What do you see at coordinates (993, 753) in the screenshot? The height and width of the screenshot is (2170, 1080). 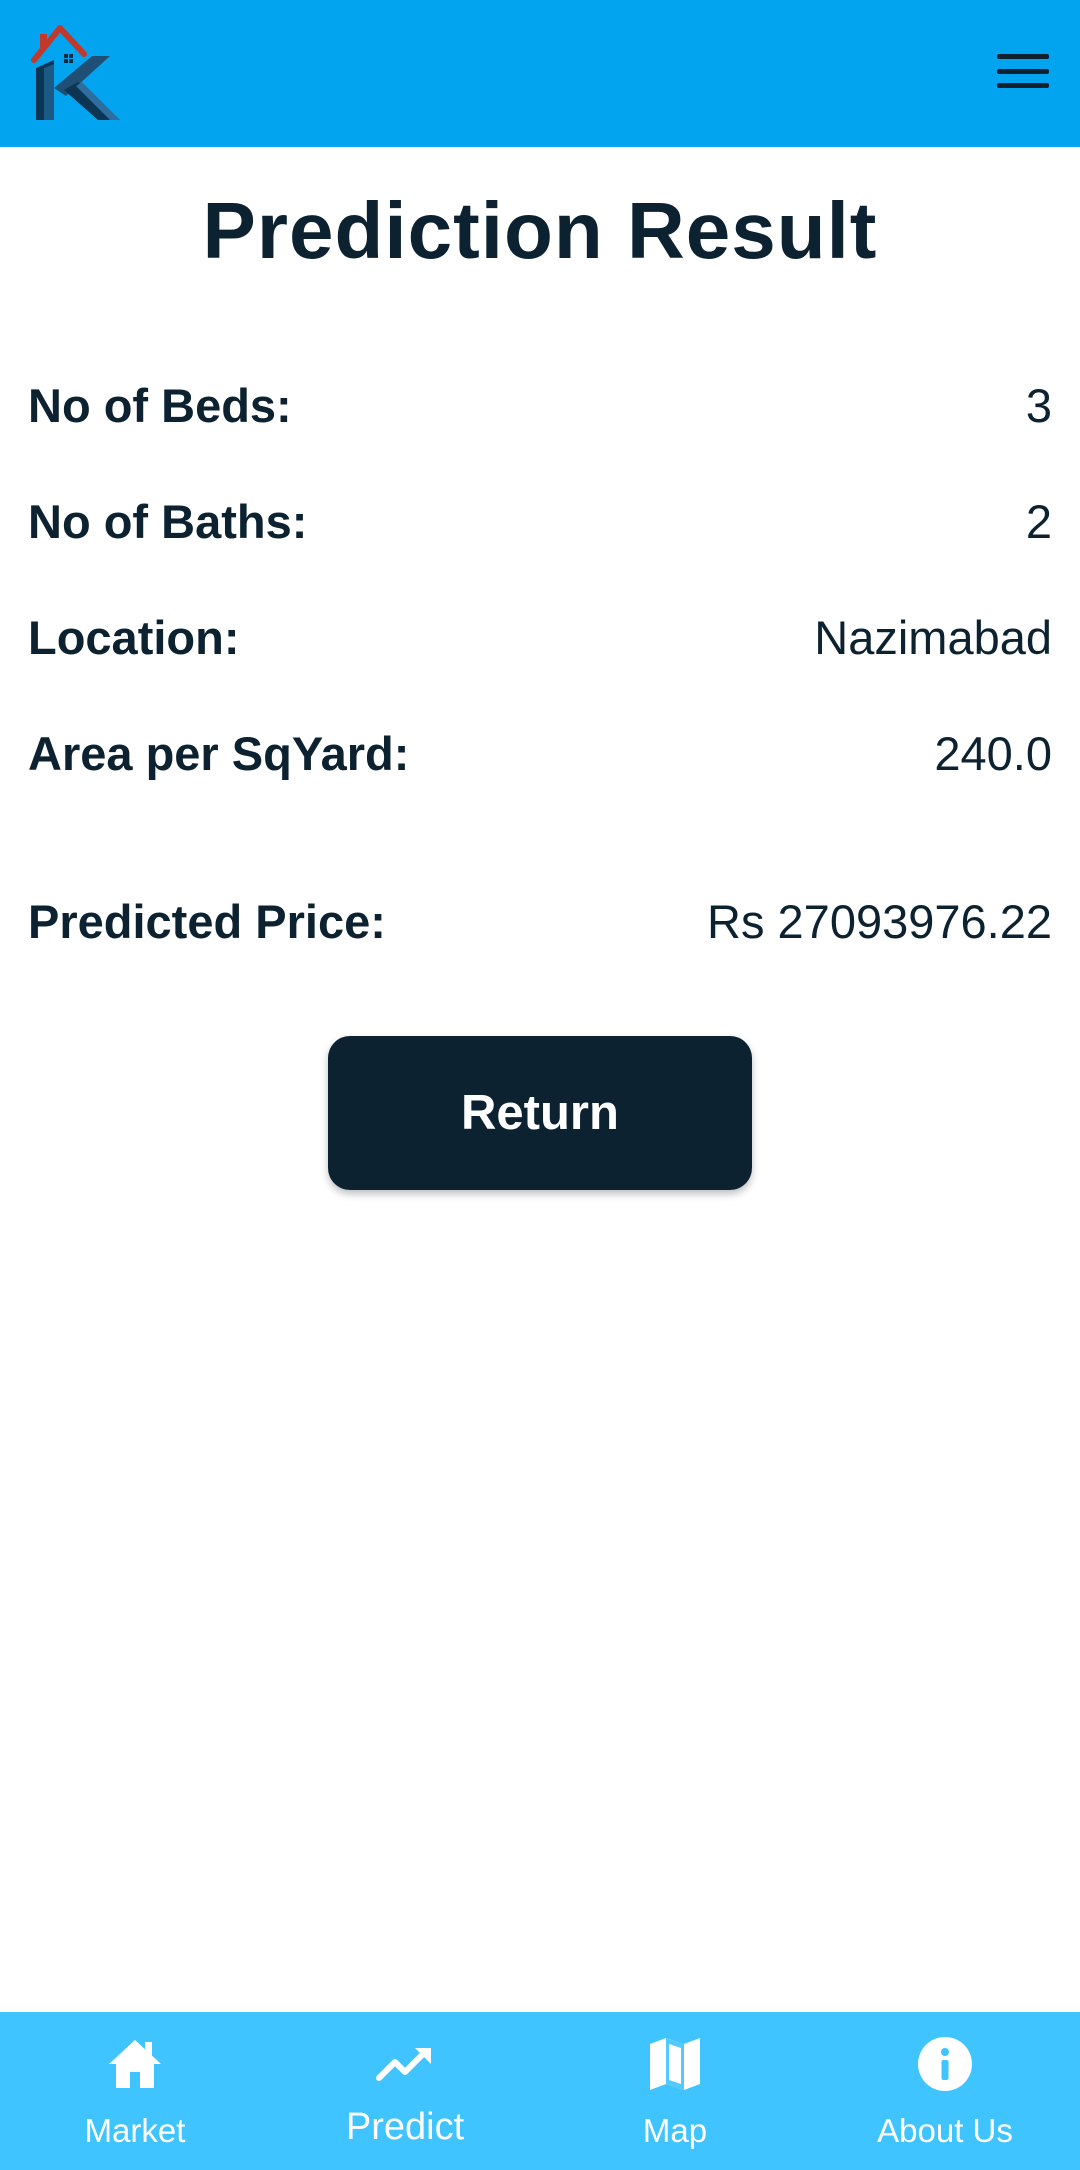 I see `area-value: 240.0` at bounding box center [993, 753].